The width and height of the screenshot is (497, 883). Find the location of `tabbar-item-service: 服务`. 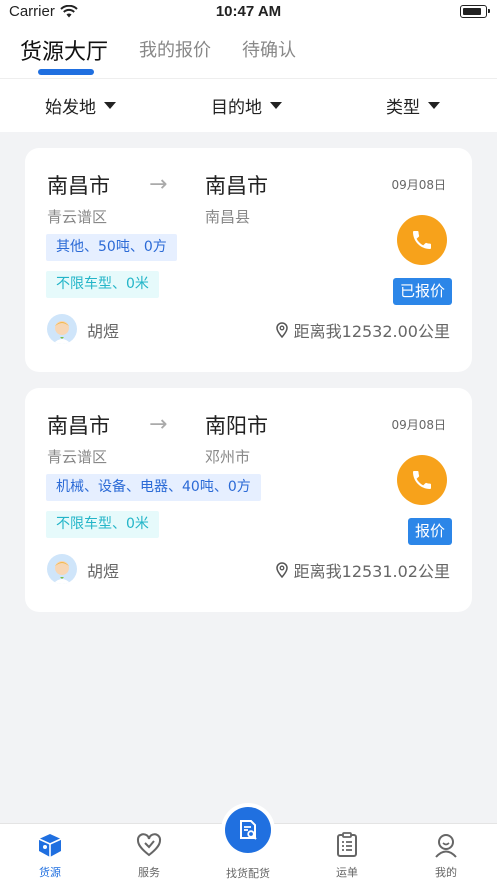

tabbar-item-service: 服务 is located at coordinates (149, 855).